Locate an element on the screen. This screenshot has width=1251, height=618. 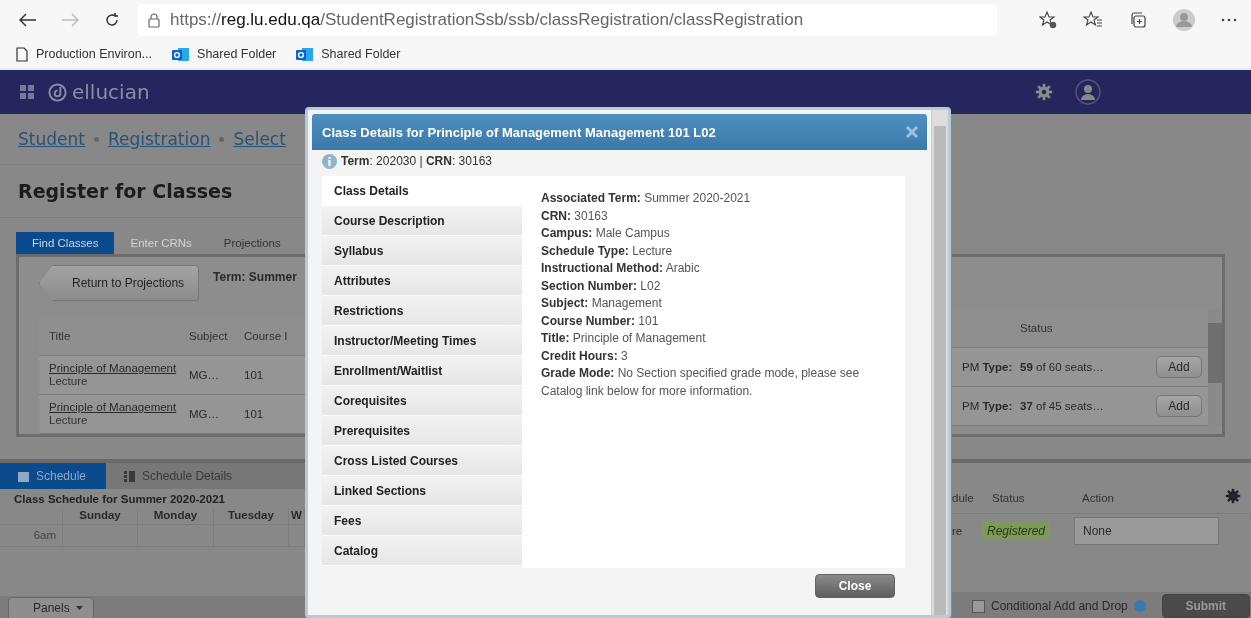
tab: Find Classes is located at coordinates (65, 243).